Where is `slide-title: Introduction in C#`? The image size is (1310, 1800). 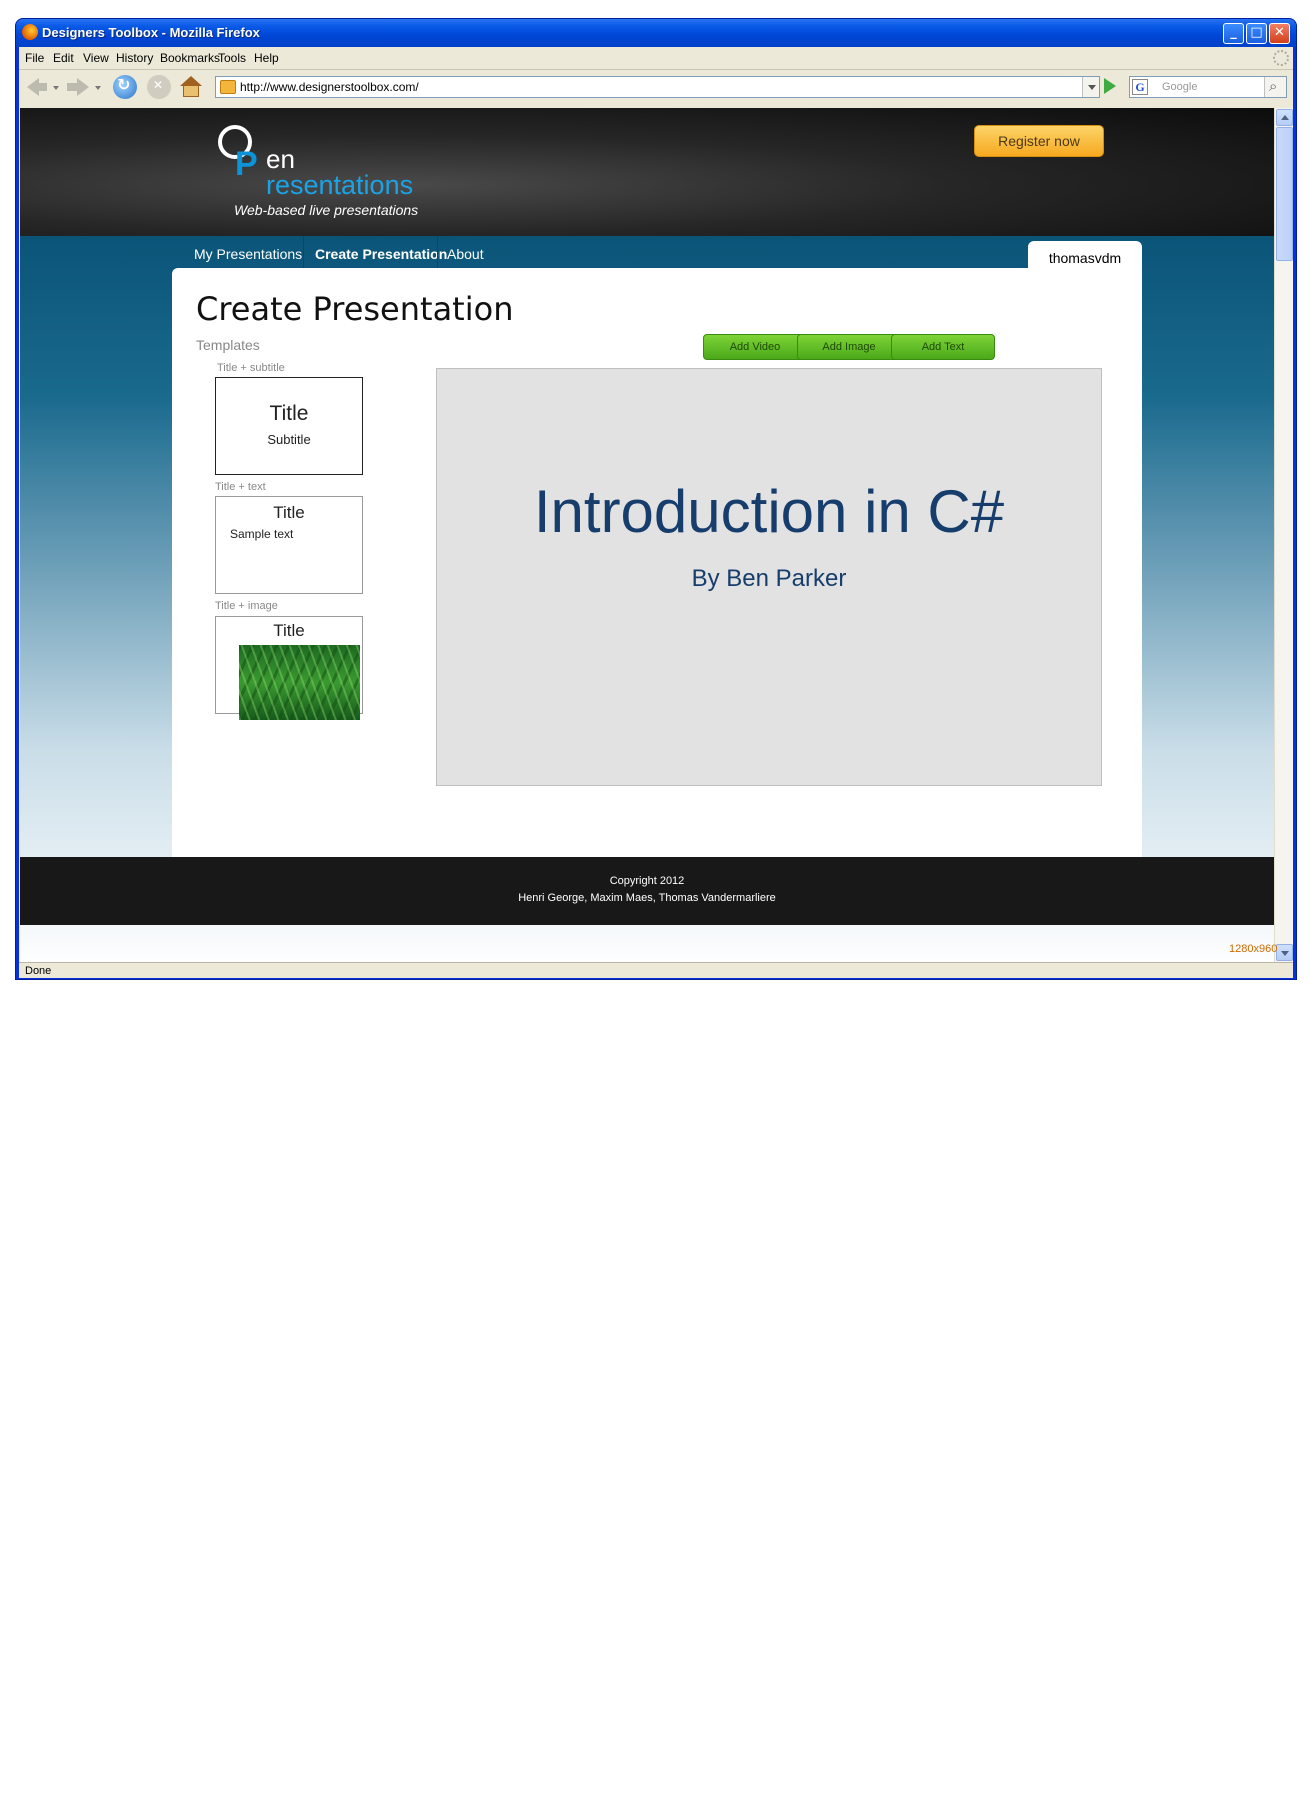
slide-title: Introduction in C# is located at coordinates (769, 511).